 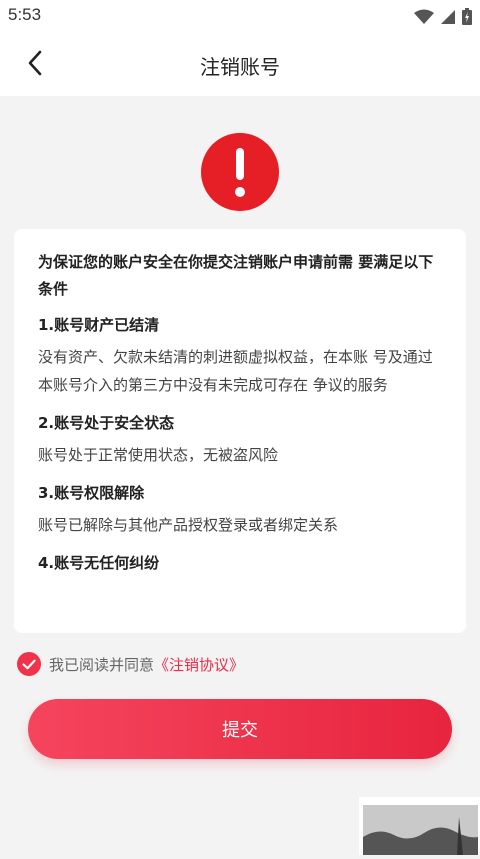 What do you see at coordinates (158, 455) in the screenshot?
I see `condition-desc: 账号处于正常使用状态，无被盗风险` at bounding box center [158, 455].